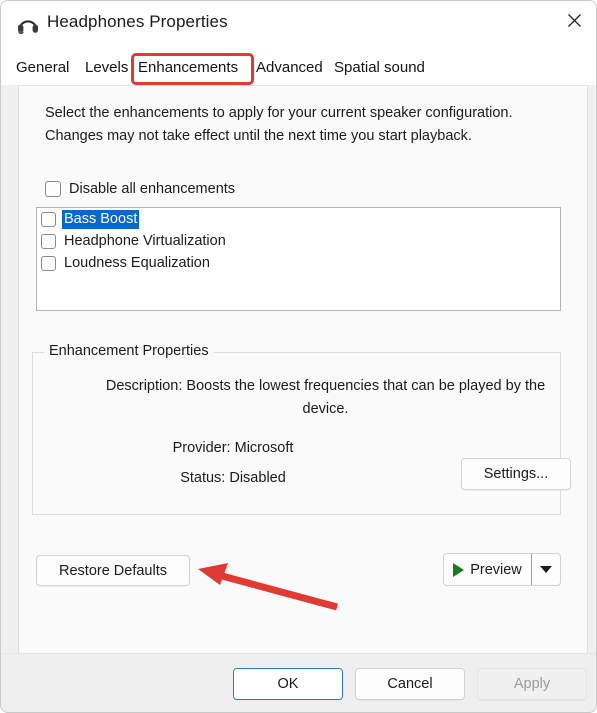 The image size is (597, 713). What do you see at coordinates (233, 448) in the screenshot?
I see `enhancement-provider: Provider: Microsoft` at bounding box center [233, 448].